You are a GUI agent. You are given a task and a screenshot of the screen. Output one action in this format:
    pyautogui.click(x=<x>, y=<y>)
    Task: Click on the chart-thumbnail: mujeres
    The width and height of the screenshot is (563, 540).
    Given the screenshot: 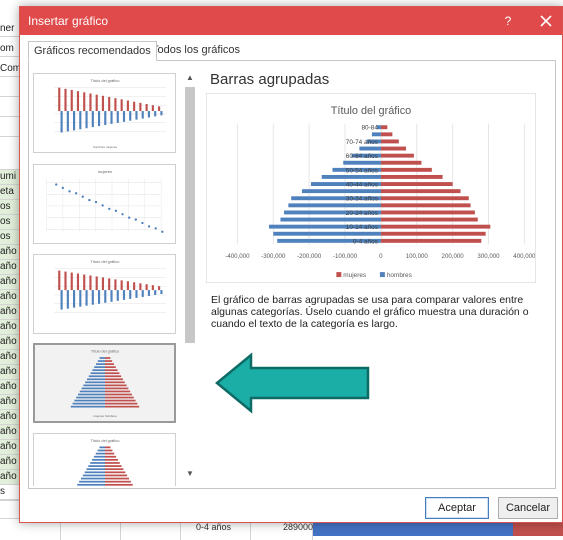 What is the action you would take?
    pyautogui.click(x=104, y=204)
    